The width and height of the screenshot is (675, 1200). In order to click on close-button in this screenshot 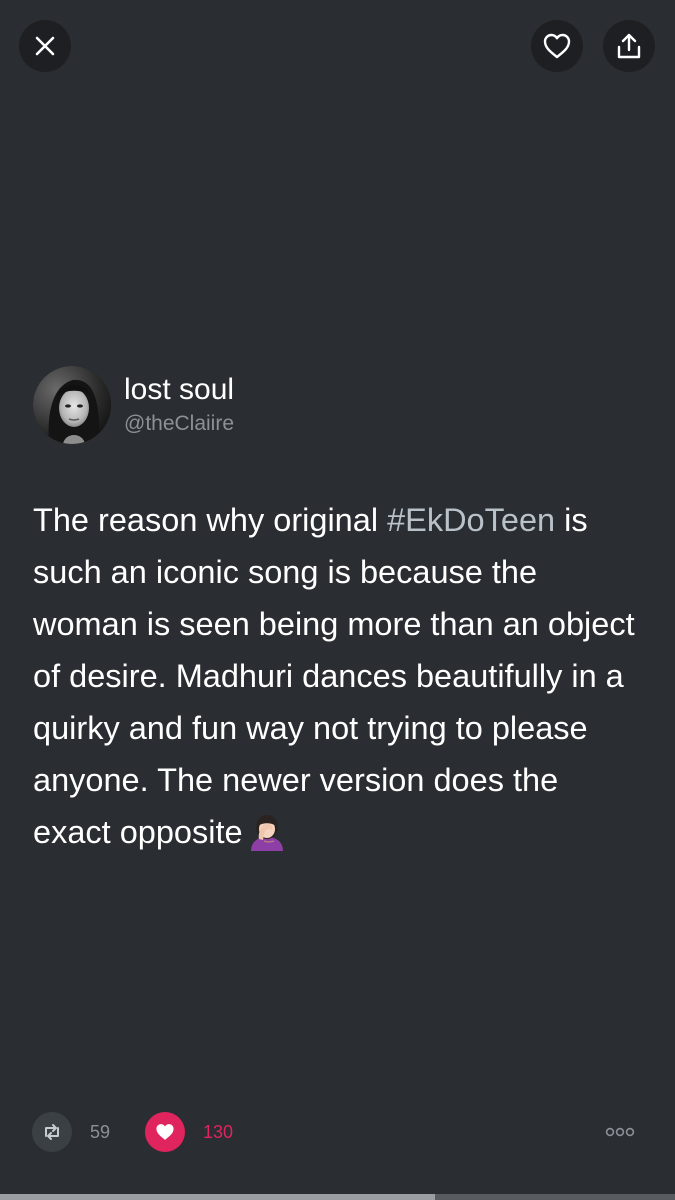, I will do `click(45, 46)`.